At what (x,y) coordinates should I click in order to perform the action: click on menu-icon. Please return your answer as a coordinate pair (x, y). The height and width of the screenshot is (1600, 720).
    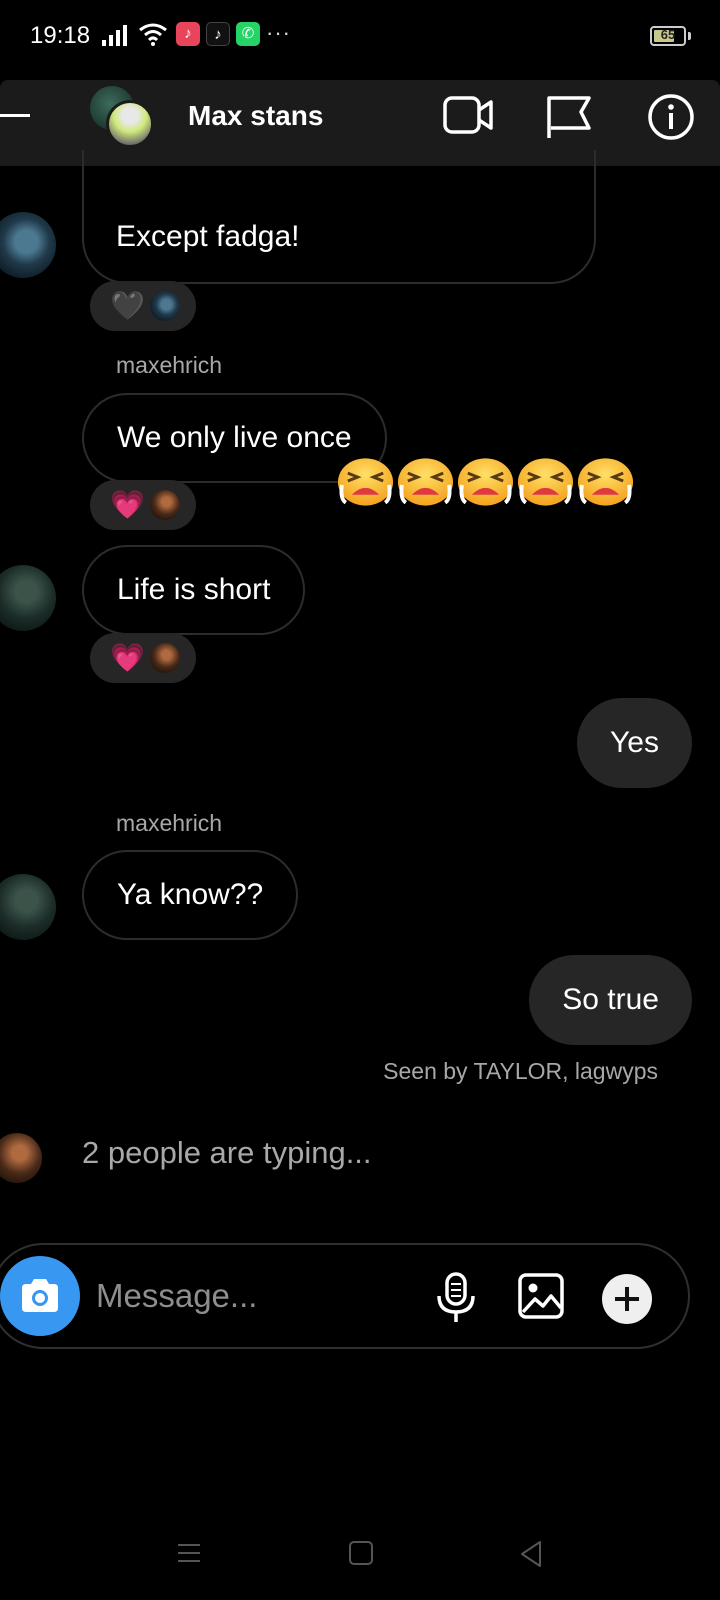
    Looking at the image, I should click on (189, 1553).